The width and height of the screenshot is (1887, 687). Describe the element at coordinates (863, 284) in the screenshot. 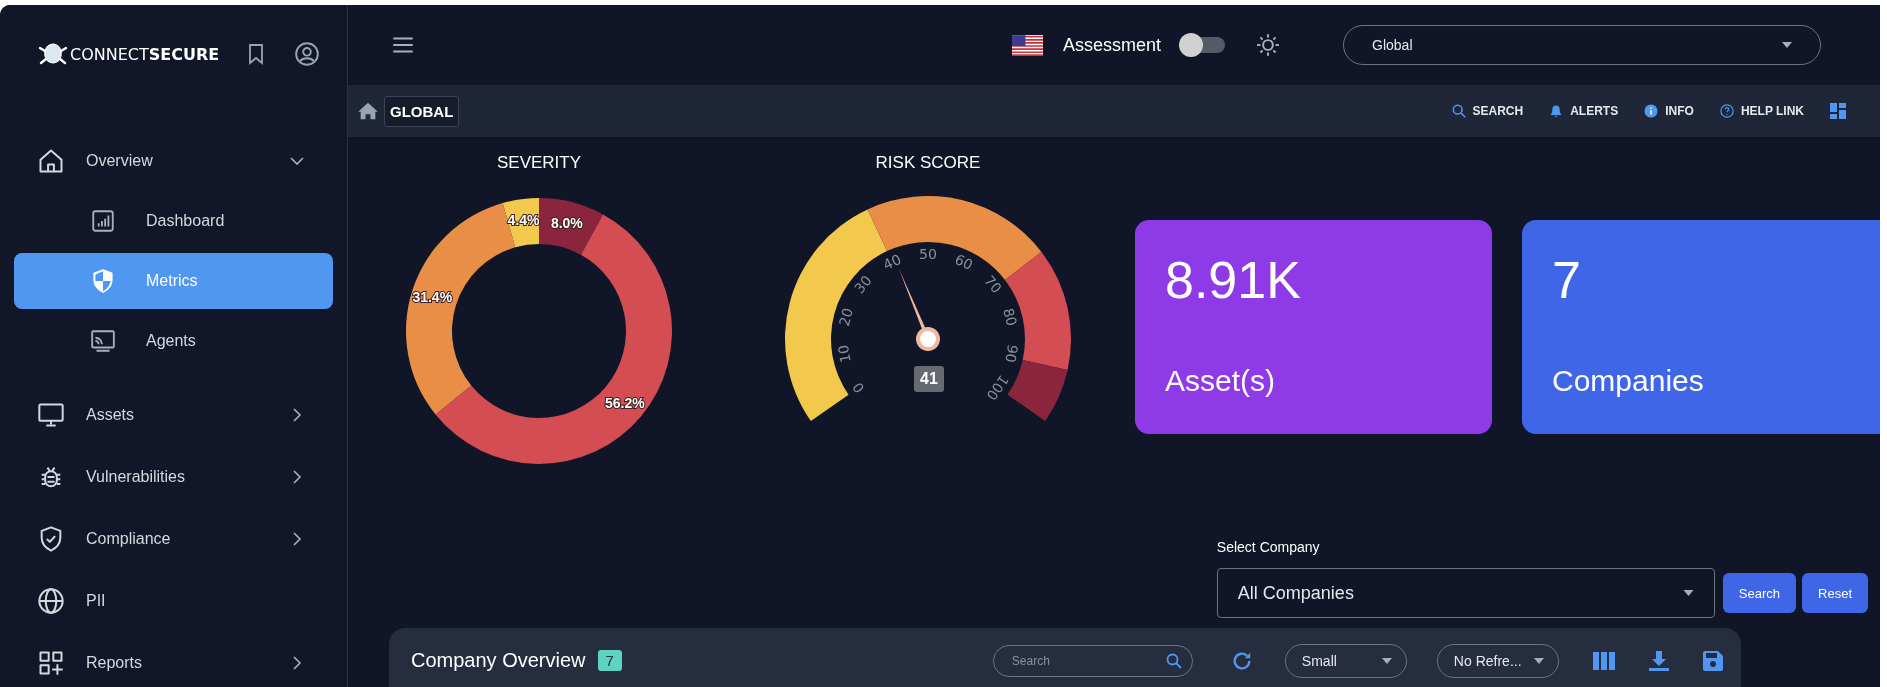

I see `gauge-tick-label: 30` at that location.